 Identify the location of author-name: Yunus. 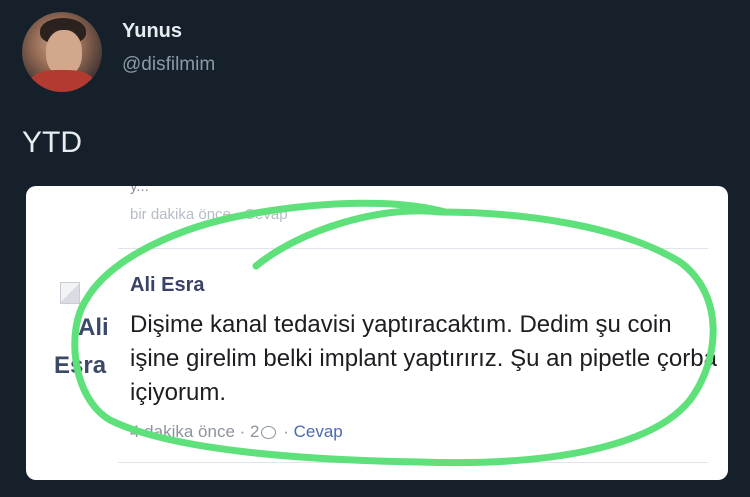
(152, 31).